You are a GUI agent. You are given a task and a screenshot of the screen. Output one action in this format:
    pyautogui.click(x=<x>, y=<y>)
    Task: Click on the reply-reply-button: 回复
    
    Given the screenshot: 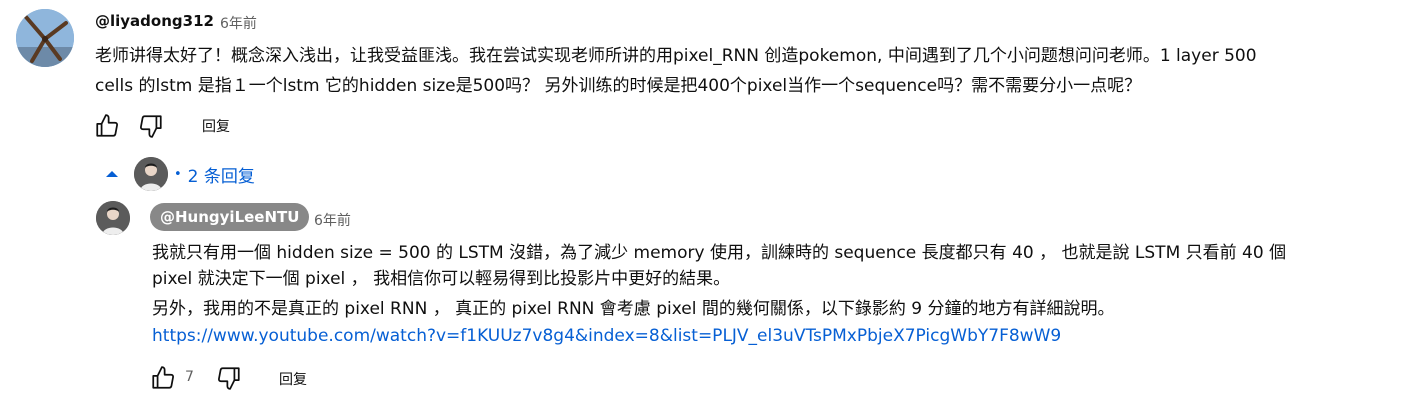 What is the action you would take?
    pyautogui.click(x=293, y=379)
    